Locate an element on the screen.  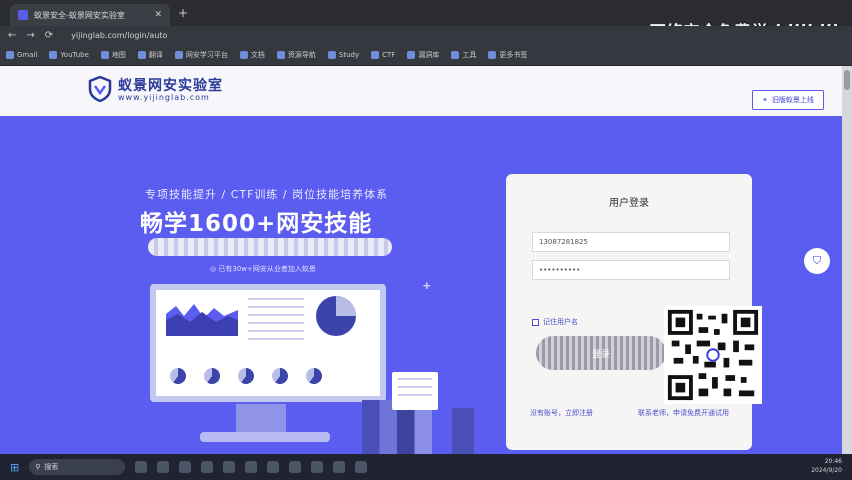
browser-tab-bar: 蚁景安全-蚁景网安实验室 ✕ + 网络安全免费学 bilibili is located at coordinates (426, 21).